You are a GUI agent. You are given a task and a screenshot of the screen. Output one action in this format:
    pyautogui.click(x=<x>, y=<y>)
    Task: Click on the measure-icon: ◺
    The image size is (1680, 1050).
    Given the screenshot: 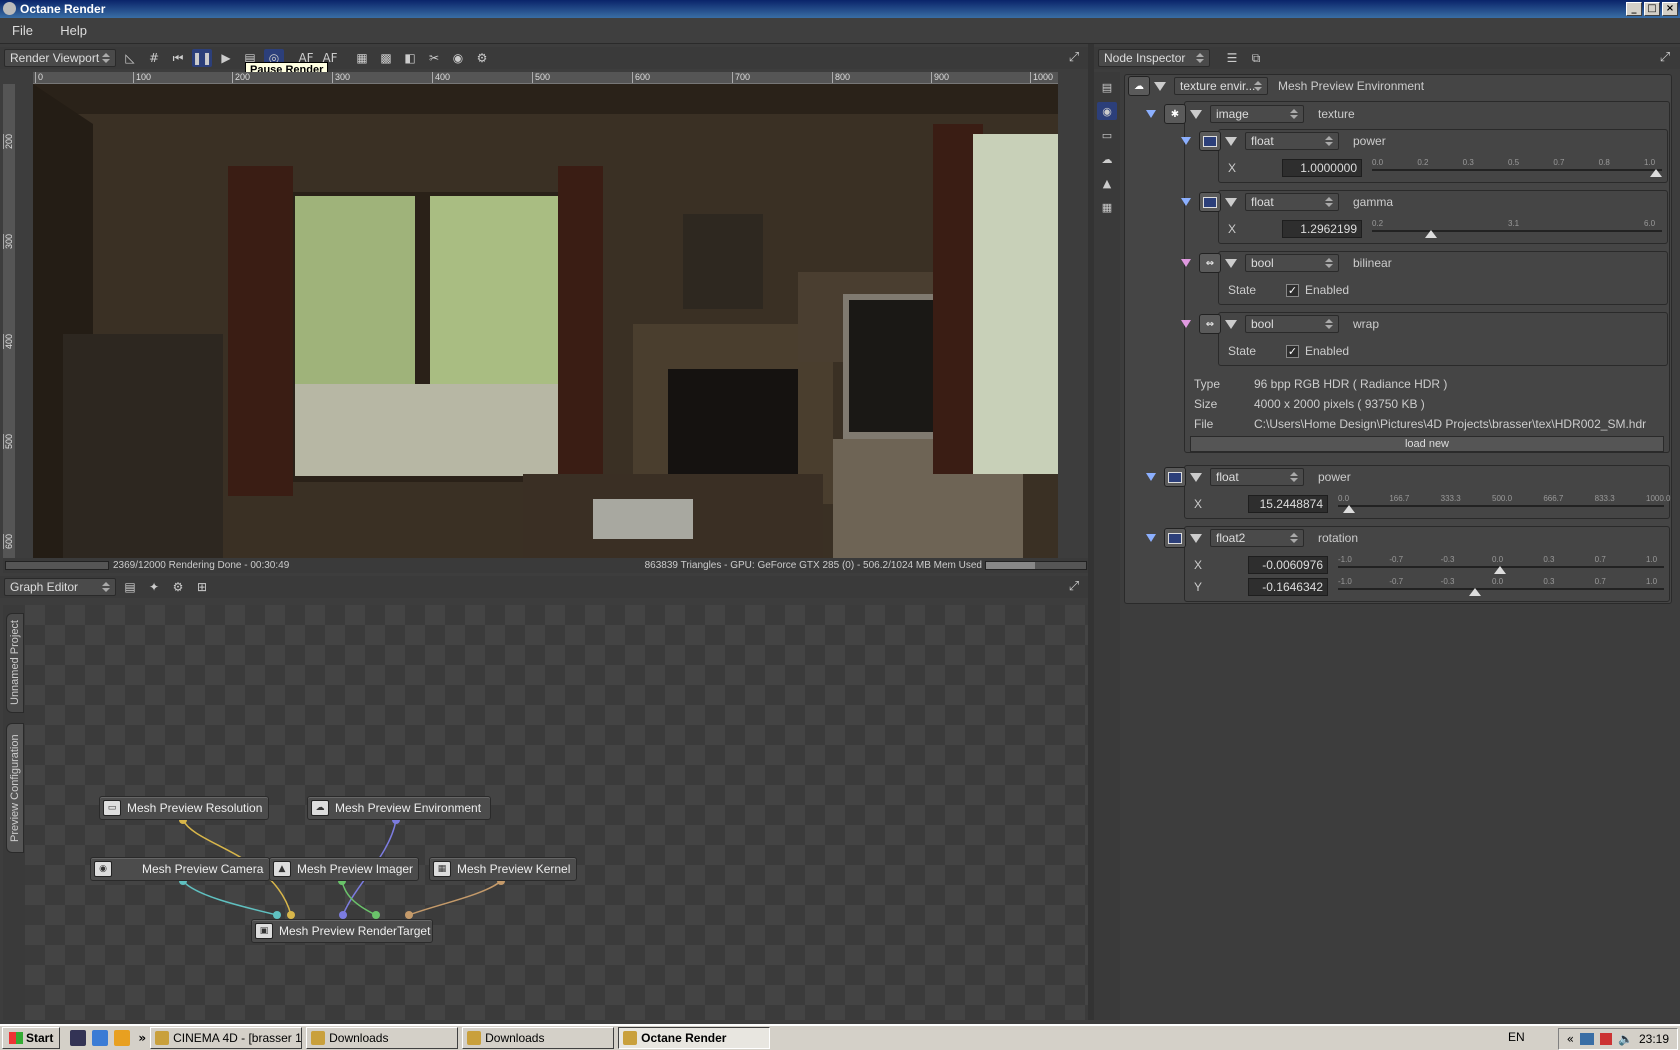 What is the action you would take?
    pyautogui.click(x=130, y=58)
    